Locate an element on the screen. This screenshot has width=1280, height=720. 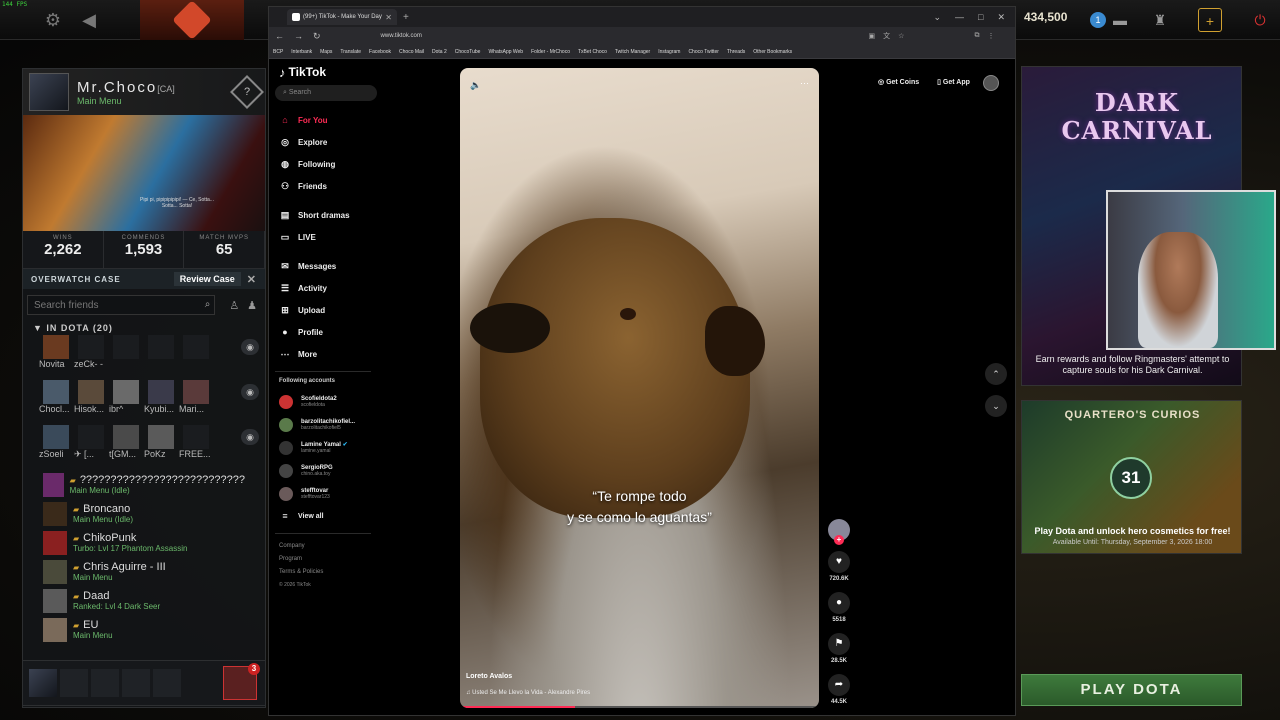
close-tab-icon: ✕ is located at coordinates (388, 17).